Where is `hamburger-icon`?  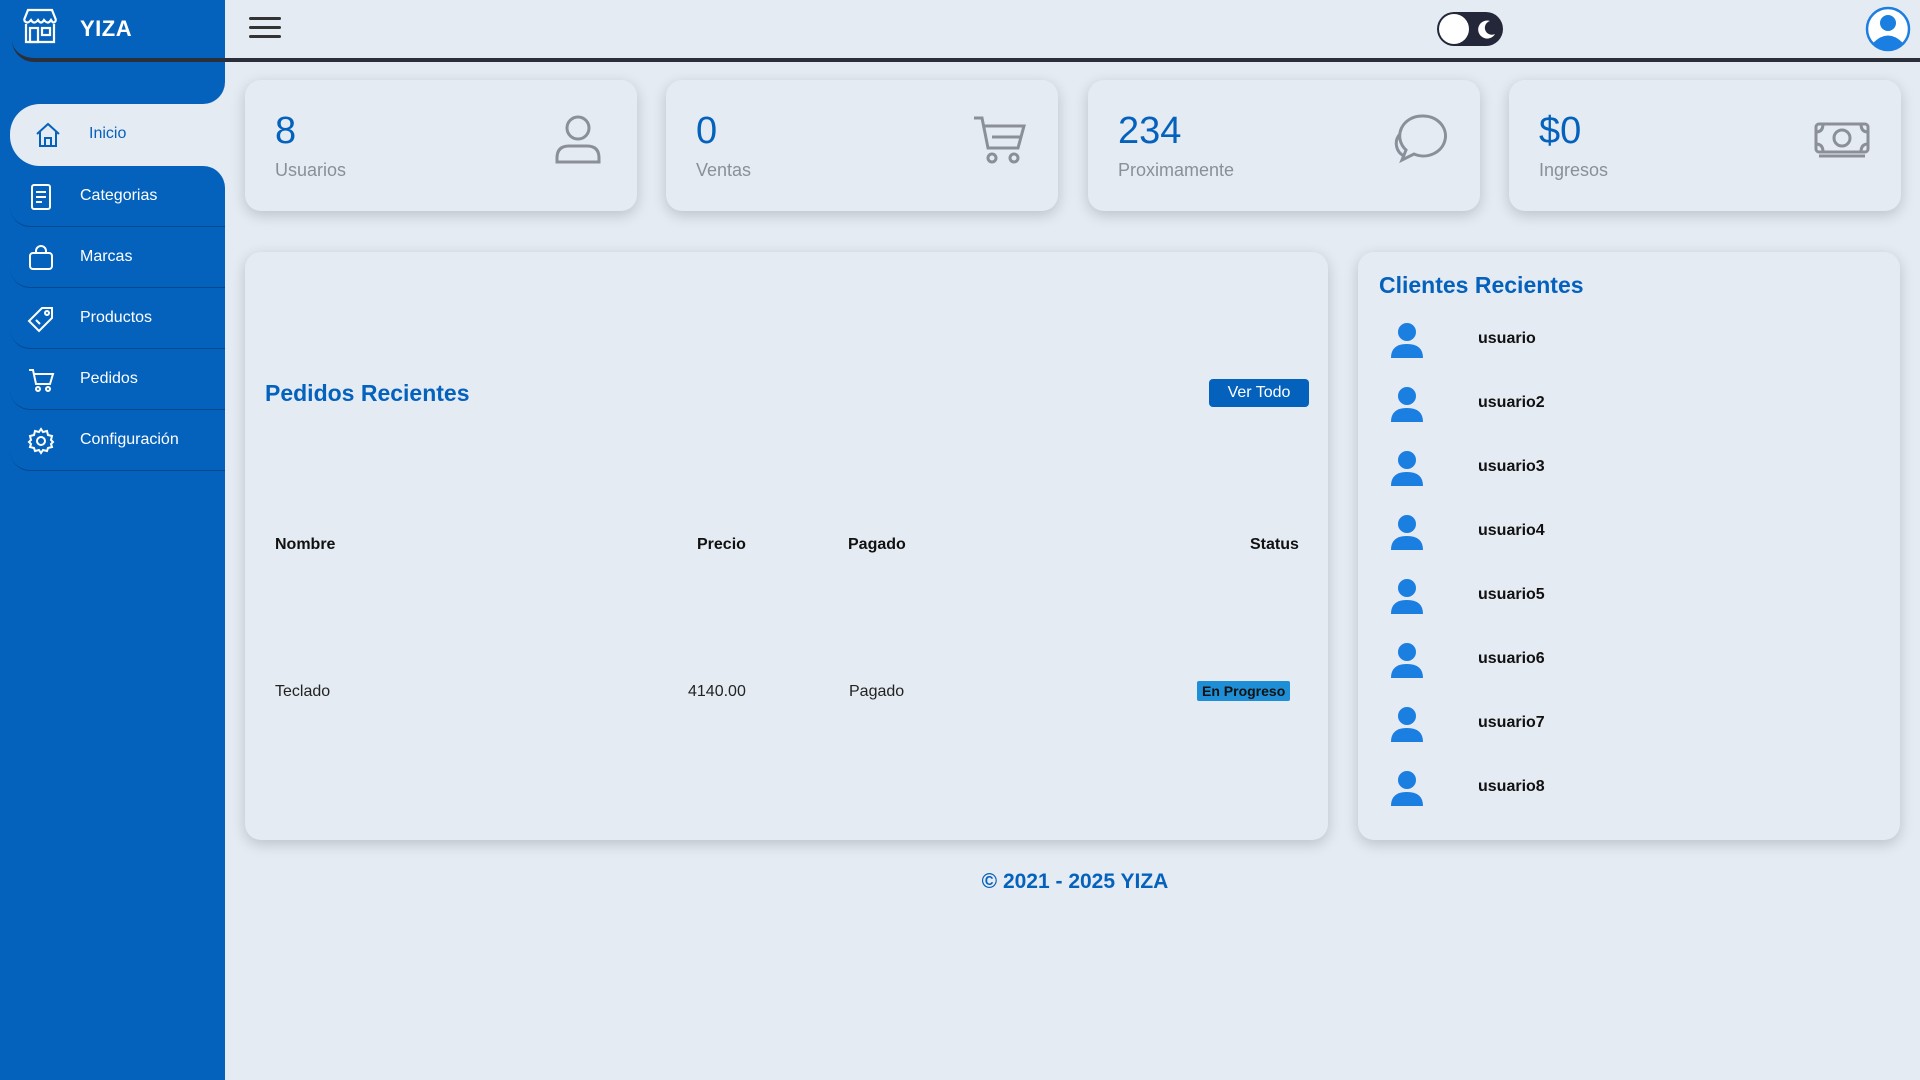
hamburger-icon is located at coordinates (265, 29).